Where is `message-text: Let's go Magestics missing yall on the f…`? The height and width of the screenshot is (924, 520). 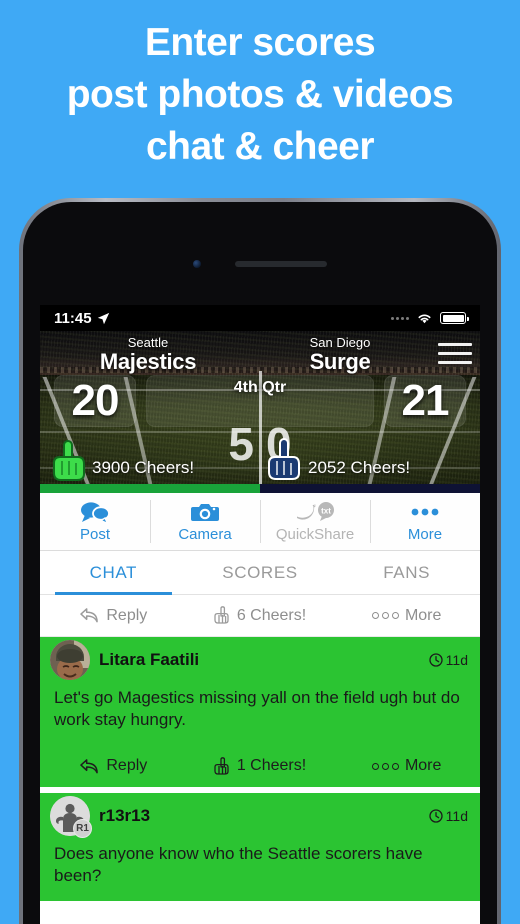
message-text: Let's go Magestics missing yall on the f… is located at coordinates (257, 708).